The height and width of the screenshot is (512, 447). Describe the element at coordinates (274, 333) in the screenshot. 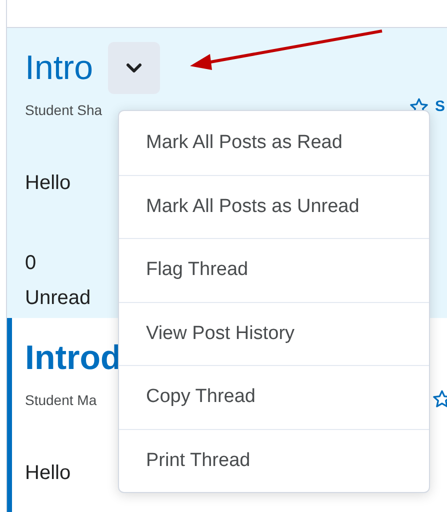

I see `menu-item: View Post History` at that location.